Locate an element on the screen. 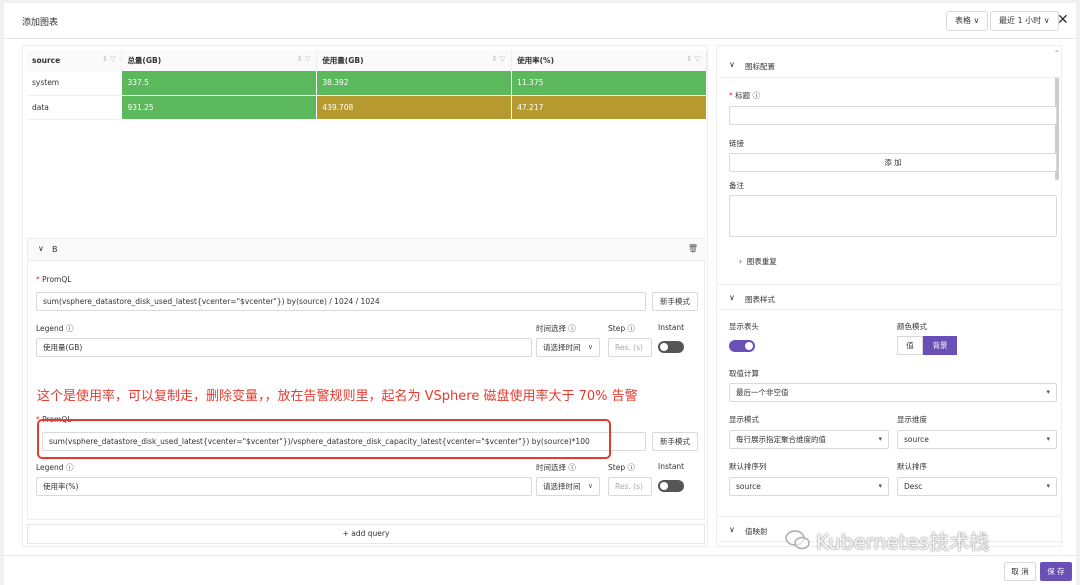  close-icon: ✕ is located at coordinates (1063, 20).